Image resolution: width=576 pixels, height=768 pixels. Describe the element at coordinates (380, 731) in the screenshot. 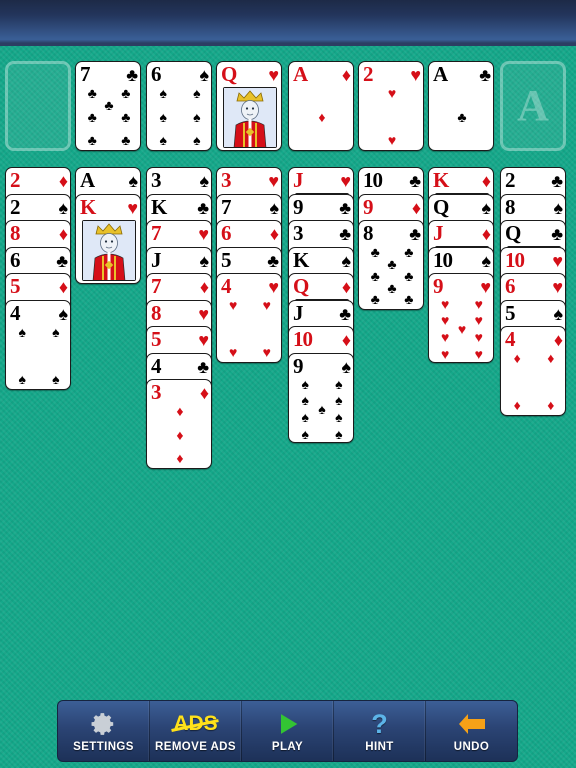

I see `hint-button: ? HINT` at that location.